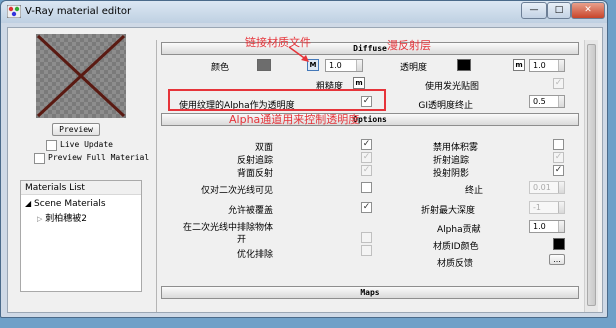 This screenshot has width=616, height=328. What do you see at coordinates (558, 83) in the screenshot?
I see `use-emissive-checkbox: ✓` at bounding box center [558, 83].